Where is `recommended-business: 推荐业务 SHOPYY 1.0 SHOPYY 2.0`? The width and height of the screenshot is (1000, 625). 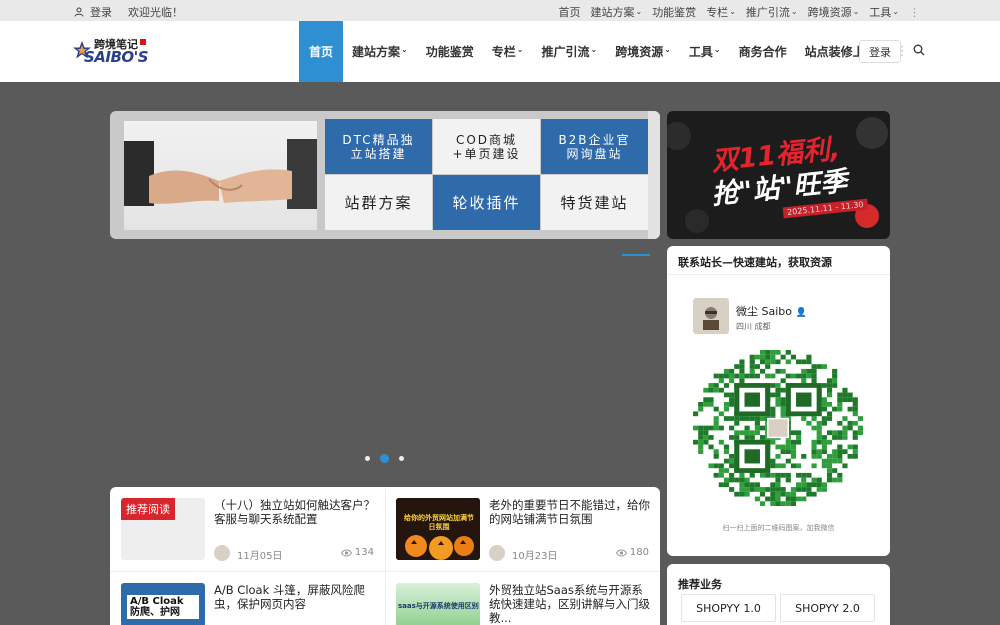 recommended-business: 推荐业务 SHOPYY 1.0 SHOPYY 2.0 is located at coordinates (778, 594).